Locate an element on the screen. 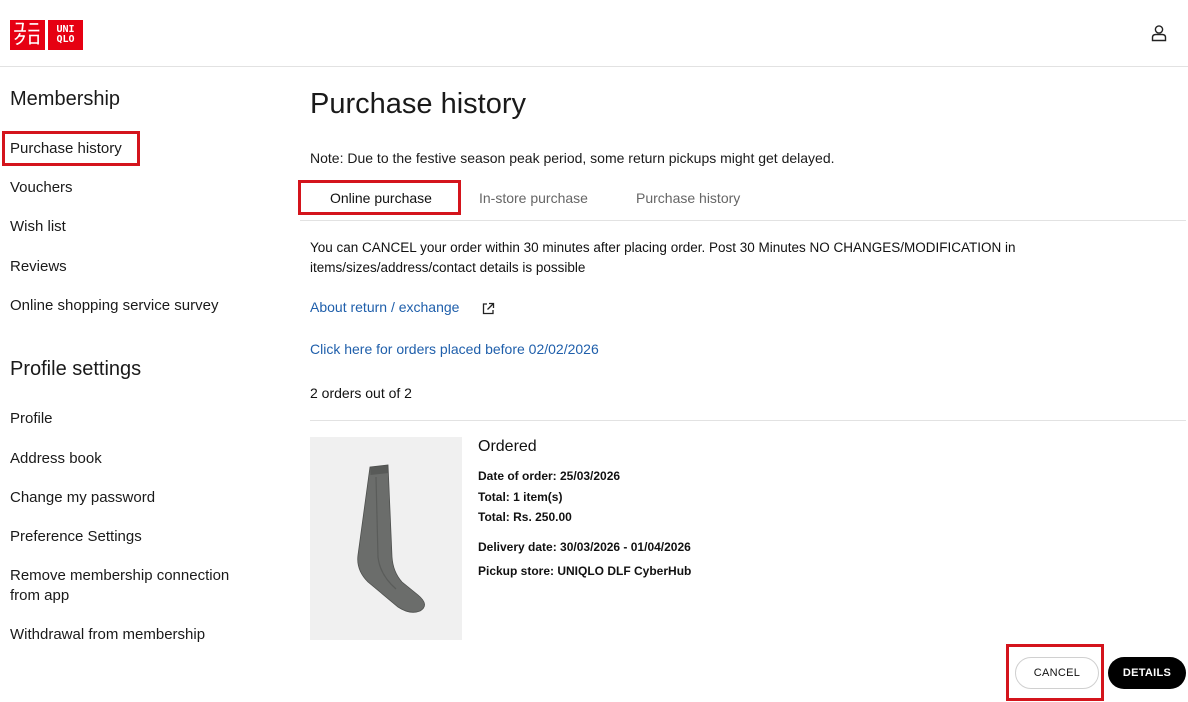 This screenshot has width=1188, height=702. sidebar-item-change-password: Change my password is located at coordinates (82, 497).